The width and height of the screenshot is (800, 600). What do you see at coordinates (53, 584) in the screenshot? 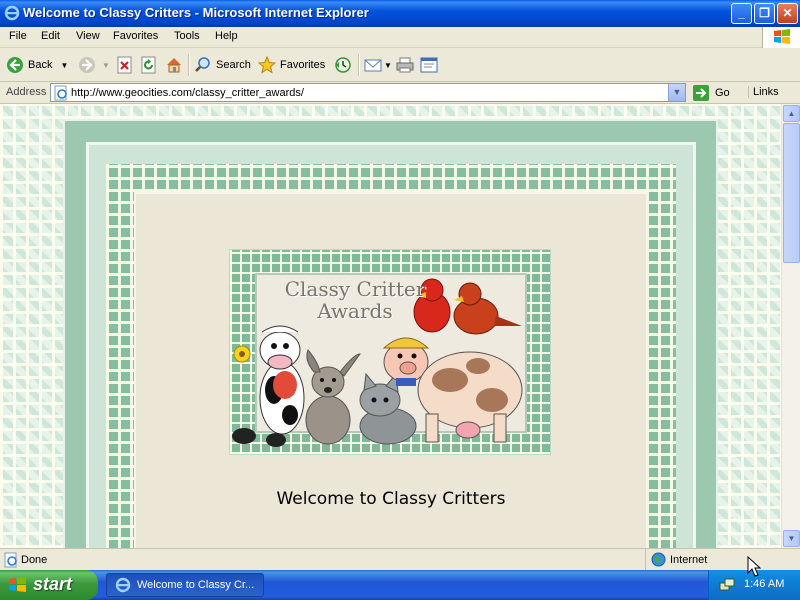
I see `start-label: start` at bounding box center [53, 584].